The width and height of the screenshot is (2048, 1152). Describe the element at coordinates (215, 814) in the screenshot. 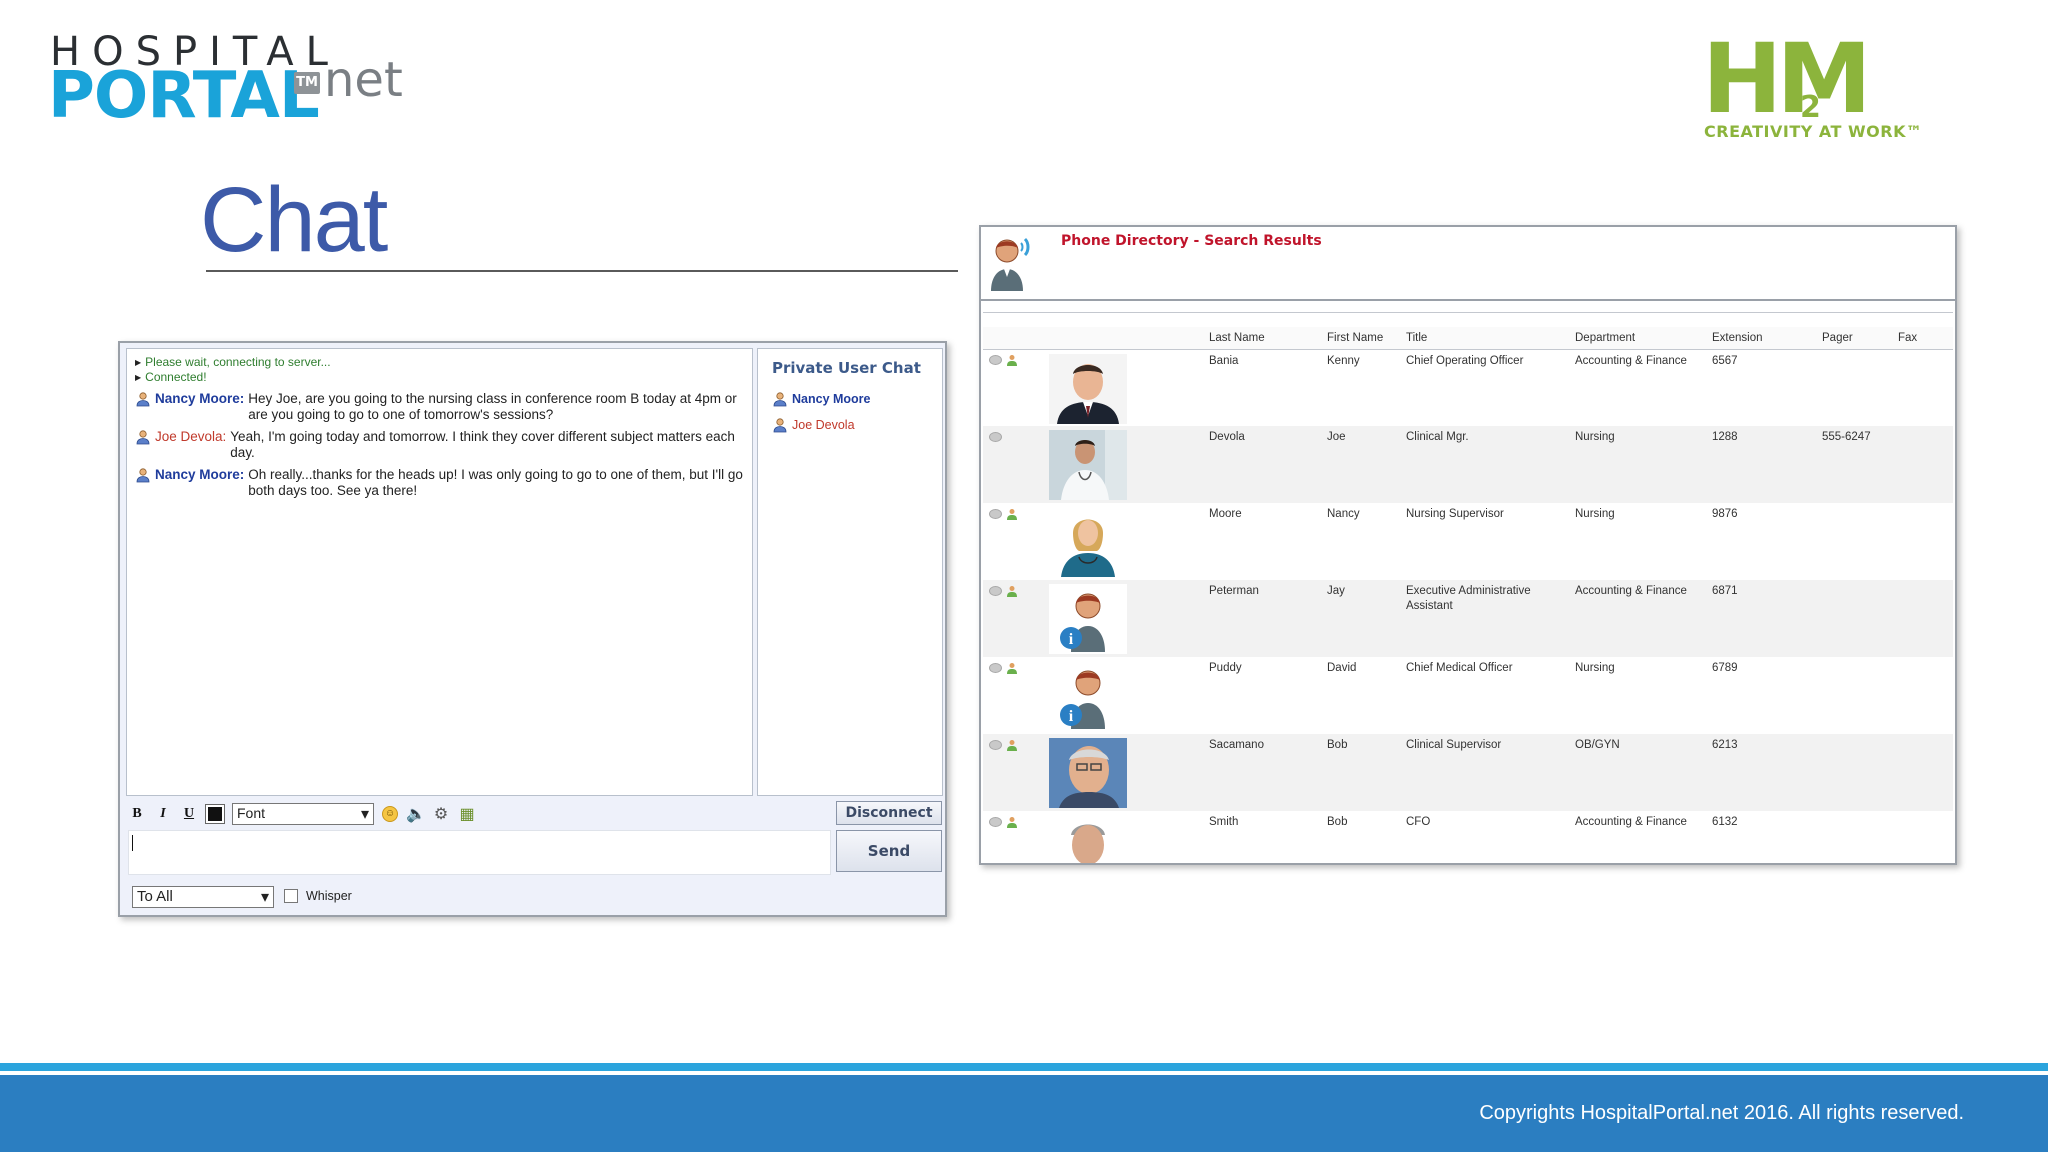

I see `text-color-button` at that location.